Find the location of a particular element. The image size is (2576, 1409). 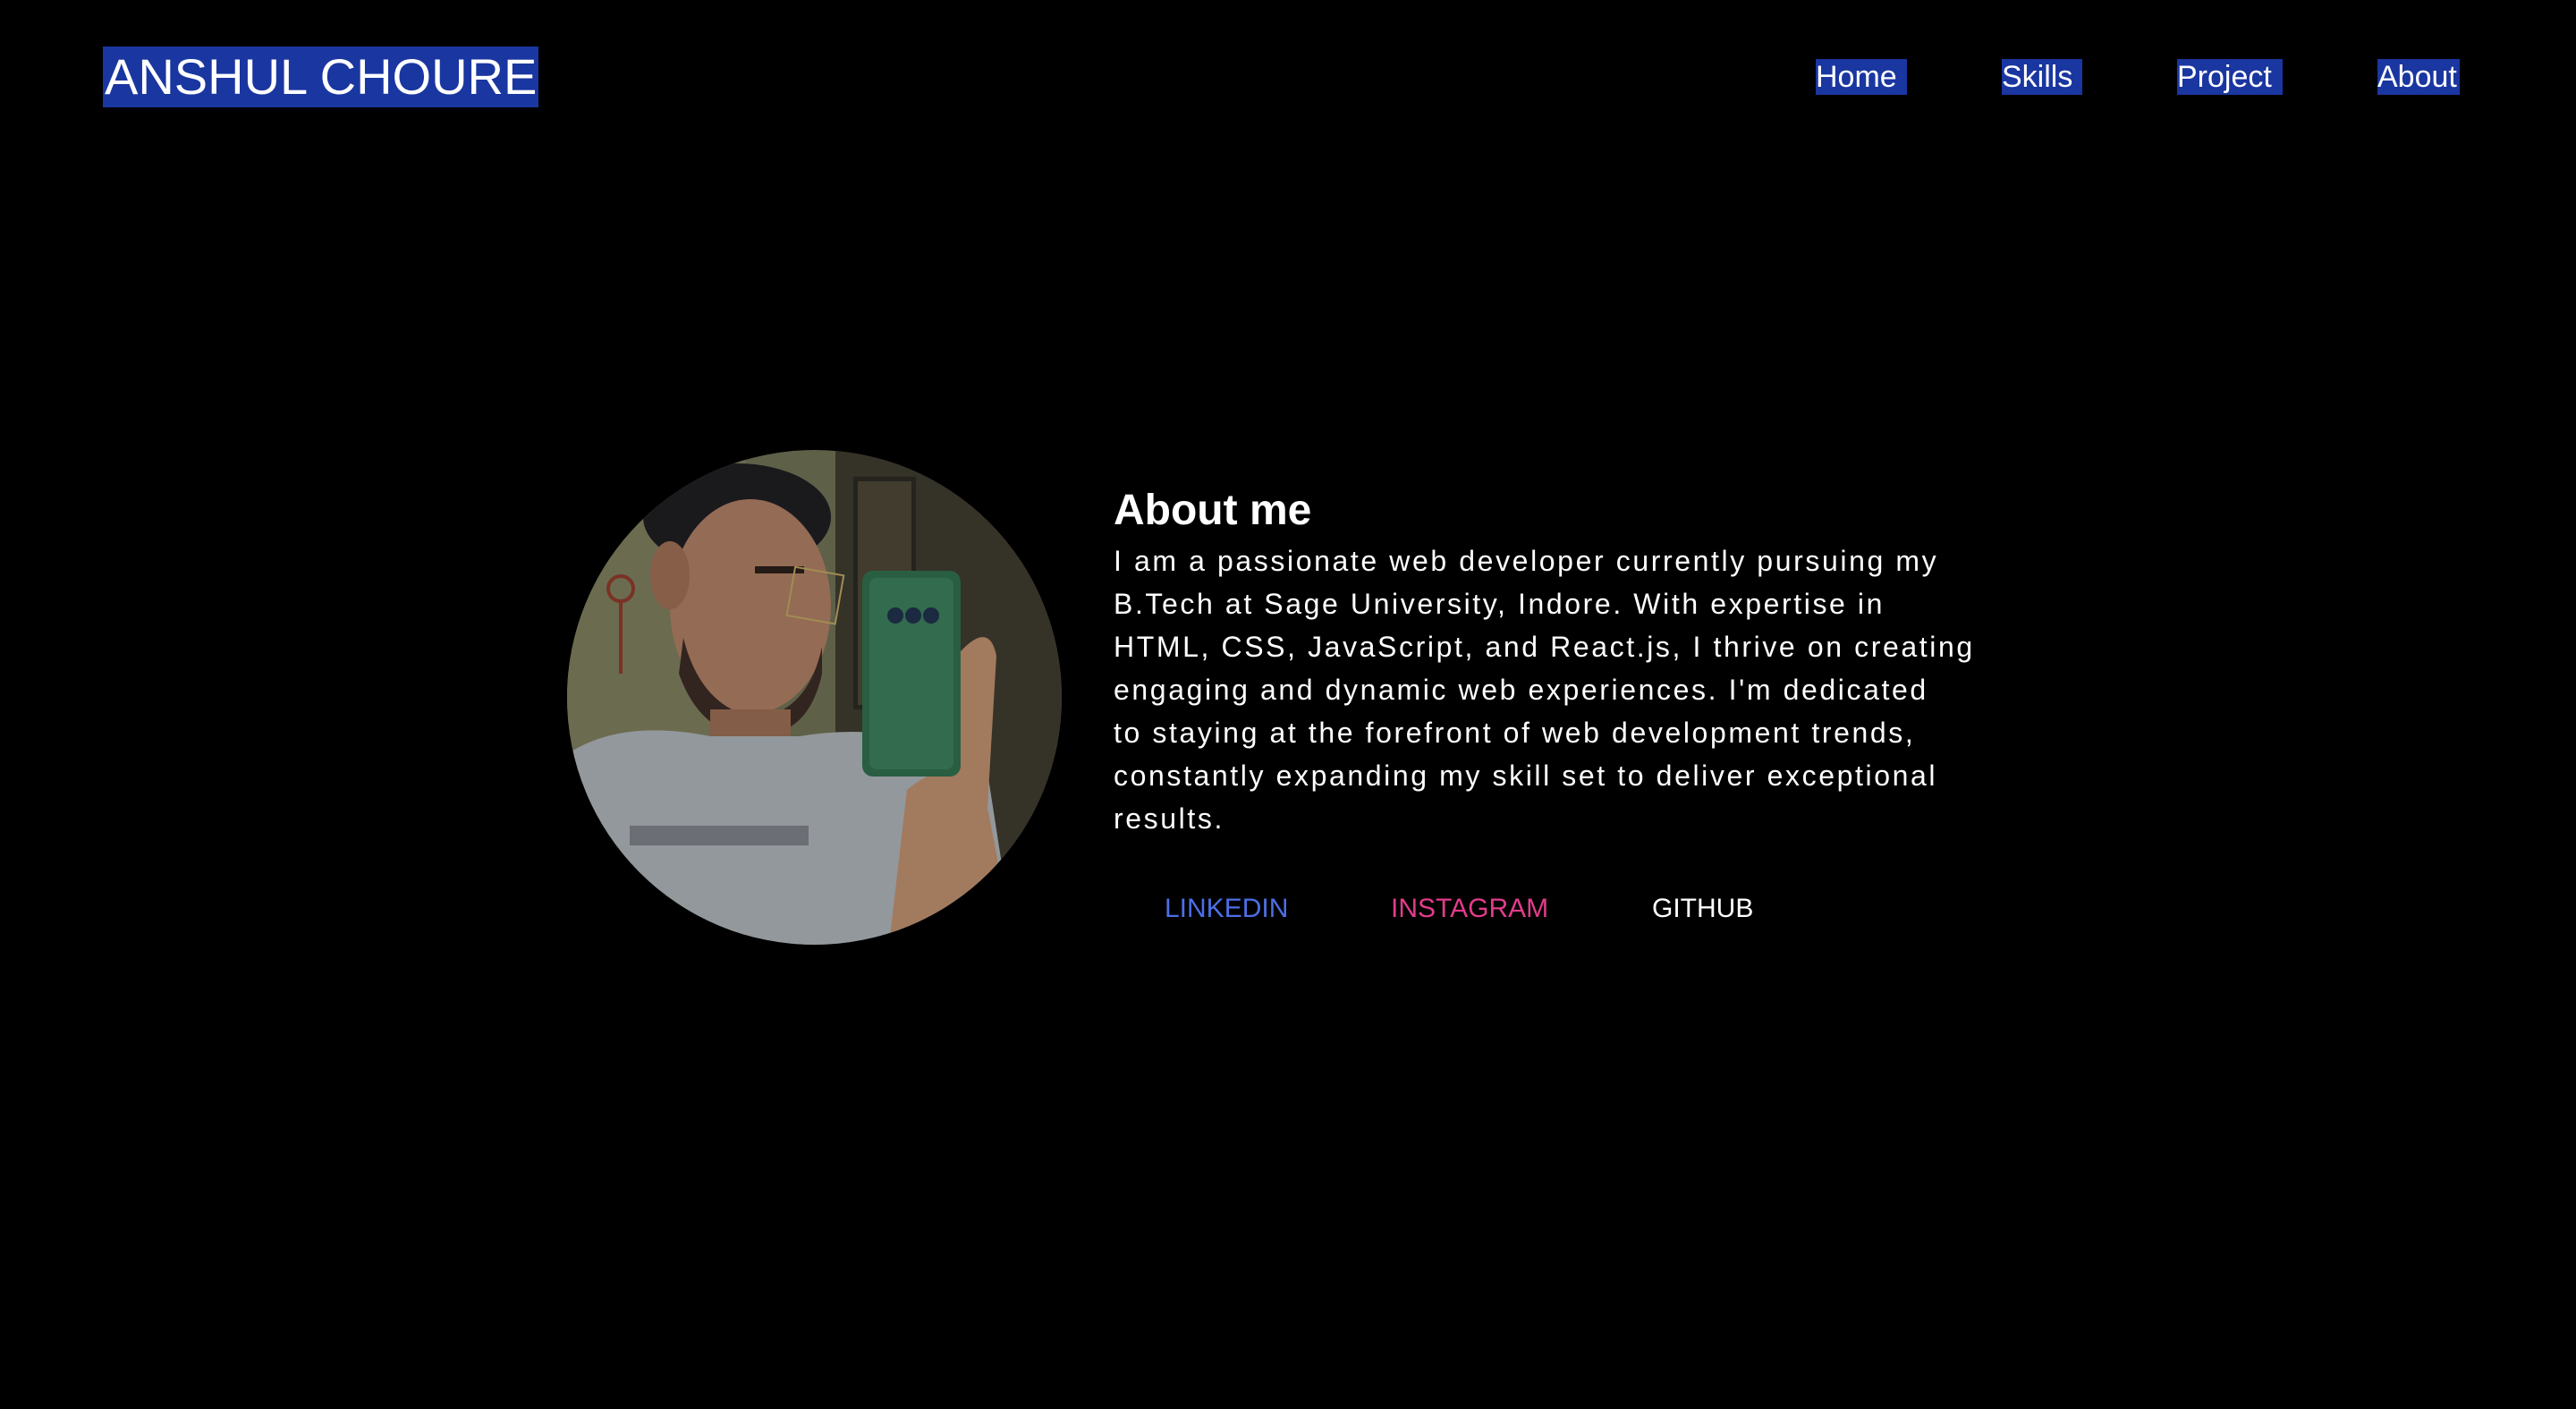

about-paragraph-line: results. is located at coordinates (1169, 819).